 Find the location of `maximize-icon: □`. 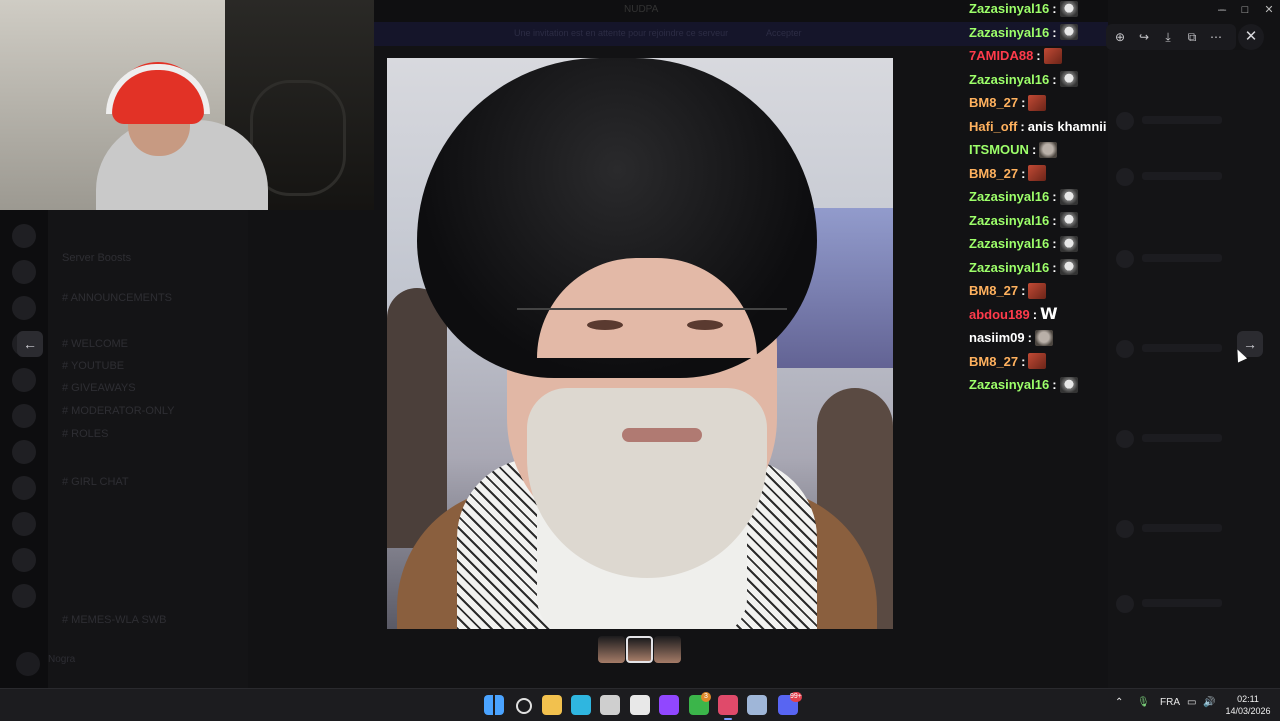

maximize-icon: □ is located at coordinates (1245, 10).